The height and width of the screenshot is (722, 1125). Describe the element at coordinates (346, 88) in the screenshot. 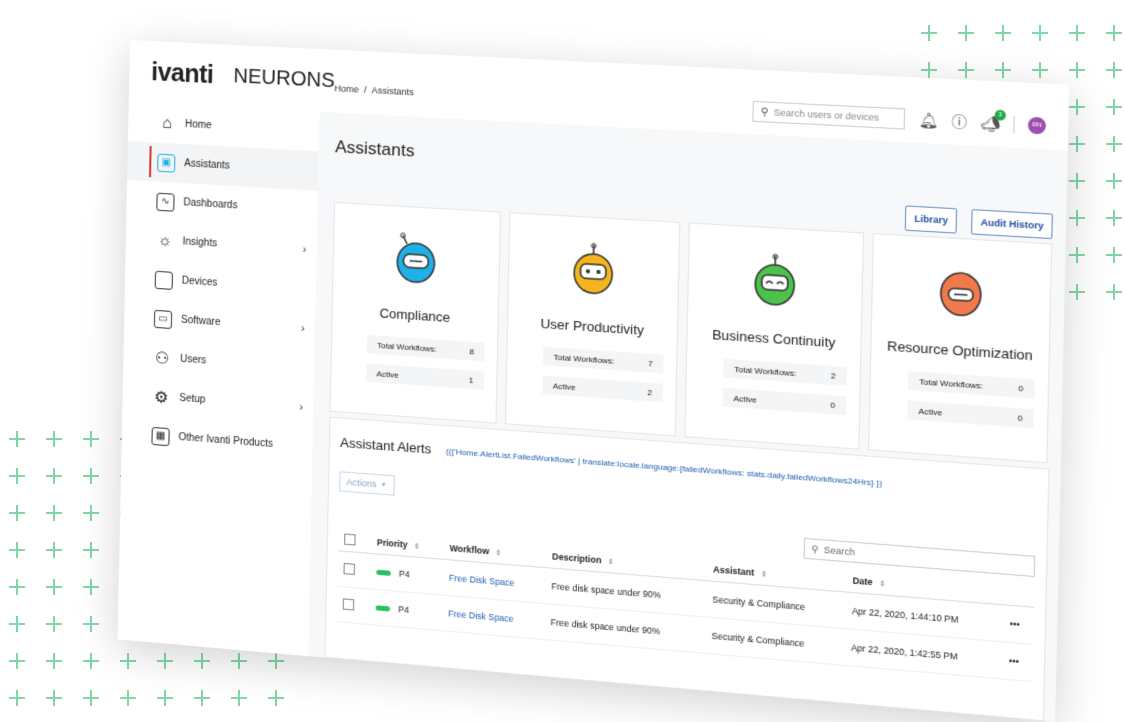

I see `breadcrumb-home: Home` at that location.